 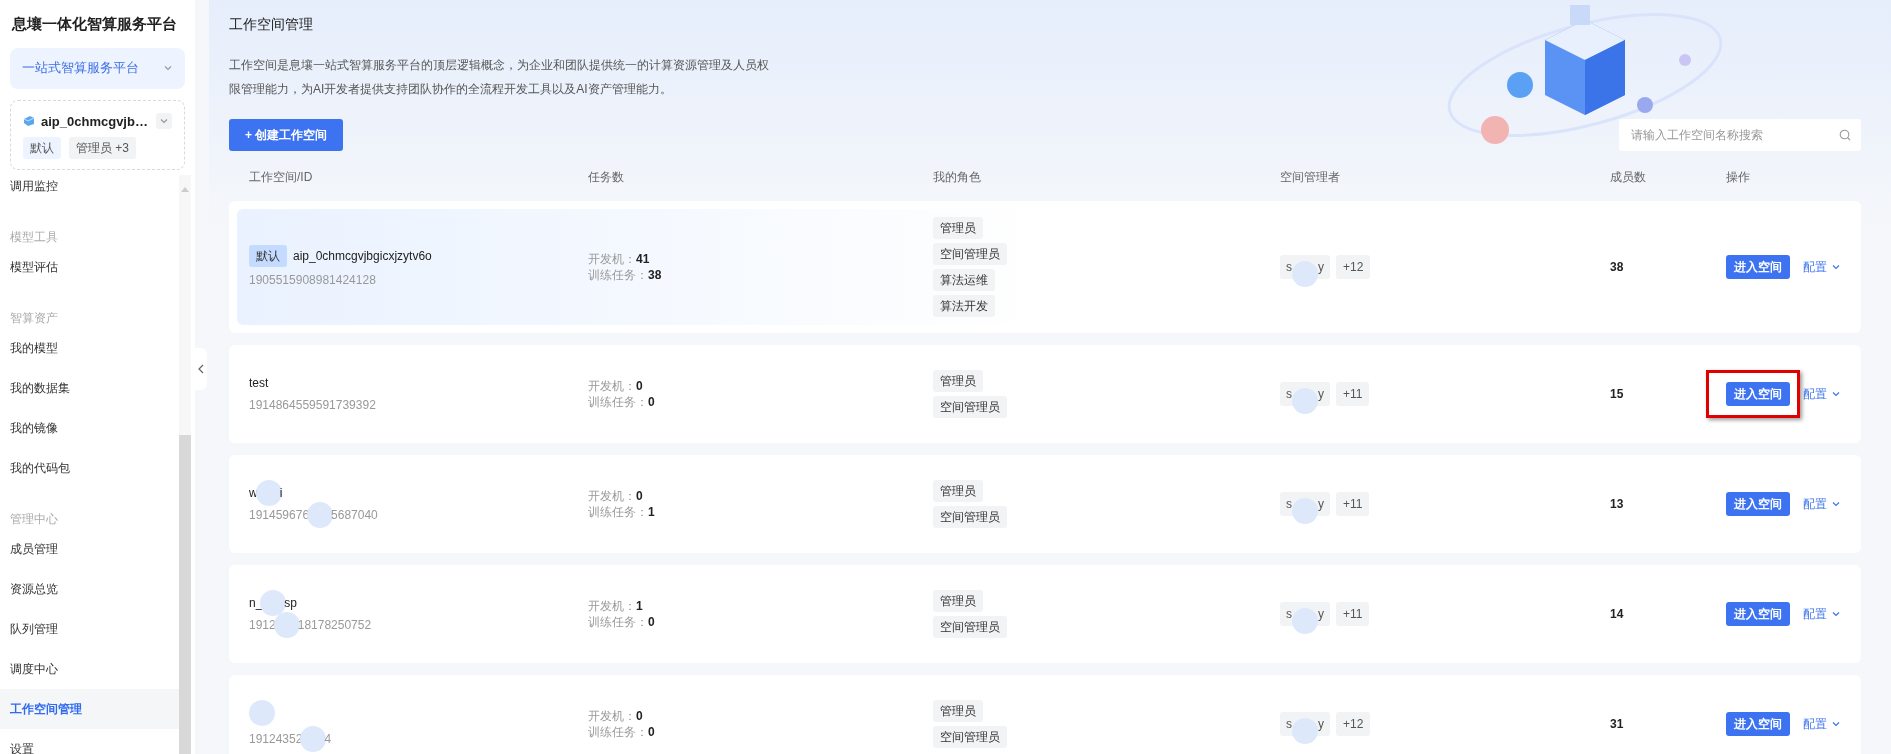 I want to click on column-header: 工作空间/ID, so click(x=281, y=177).